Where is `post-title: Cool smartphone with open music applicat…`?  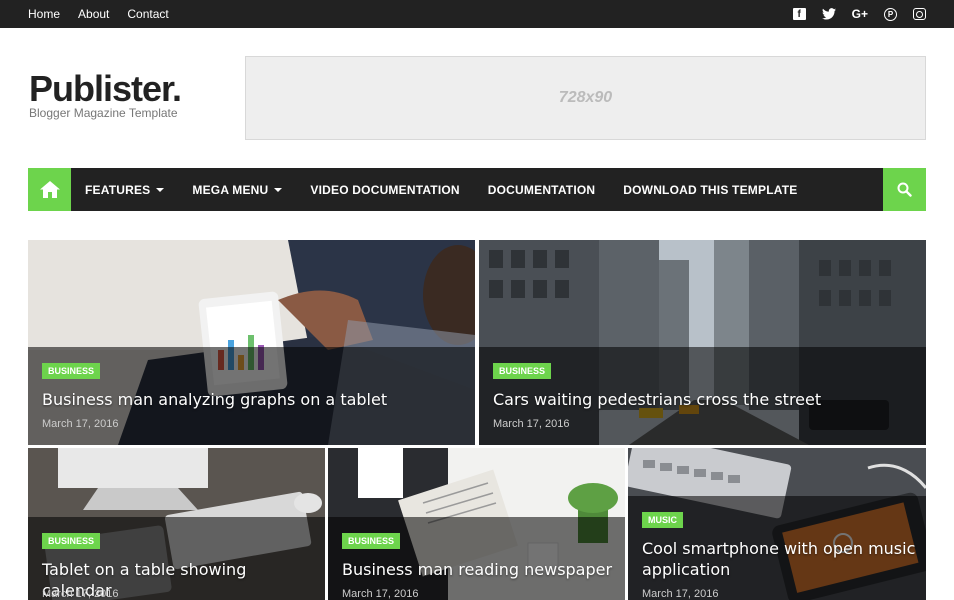
post-title: Cool smartphone with open music applicat… is located at coordinates (779, 559).